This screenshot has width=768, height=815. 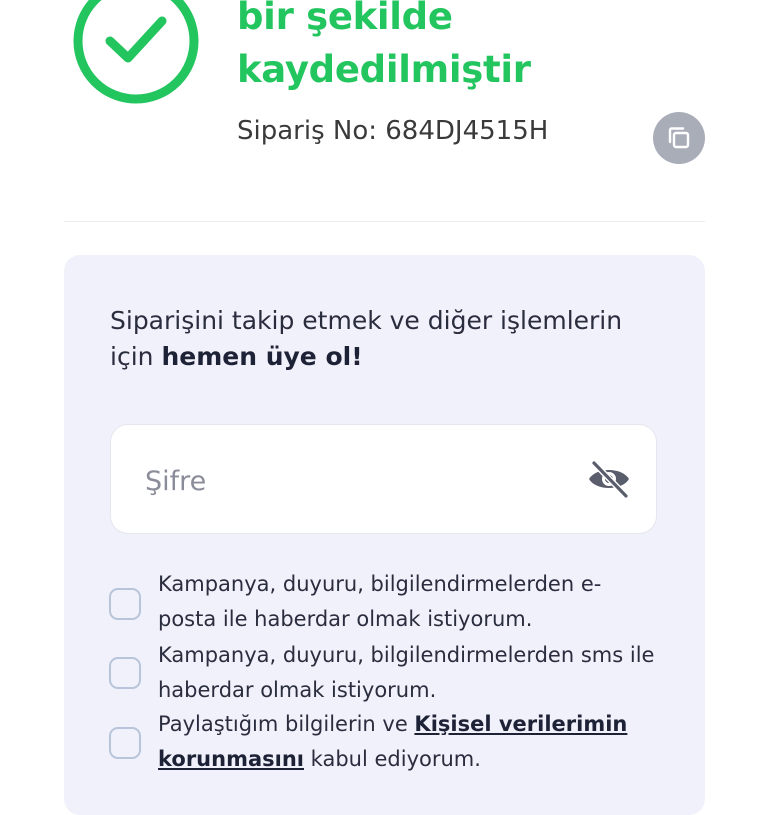 What do you see at coordinates (286, 724) in the screenshot?
I see `consent-kvkk-text-before: Paylaştığım bilgilerin ve` at bounding box center [286, 724].